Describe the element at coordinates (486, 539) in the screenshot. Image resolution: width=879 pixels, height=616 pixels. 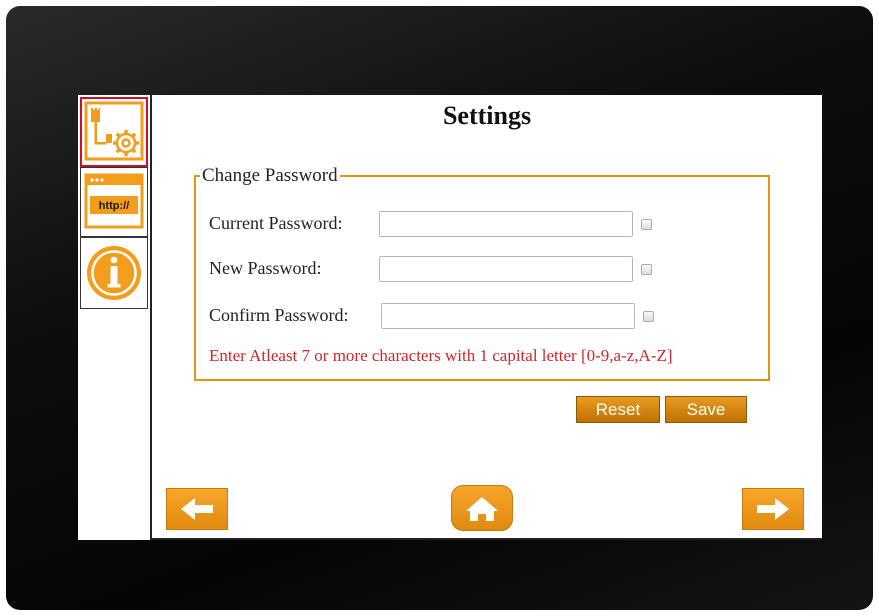
I see `bottom-border` at that location.